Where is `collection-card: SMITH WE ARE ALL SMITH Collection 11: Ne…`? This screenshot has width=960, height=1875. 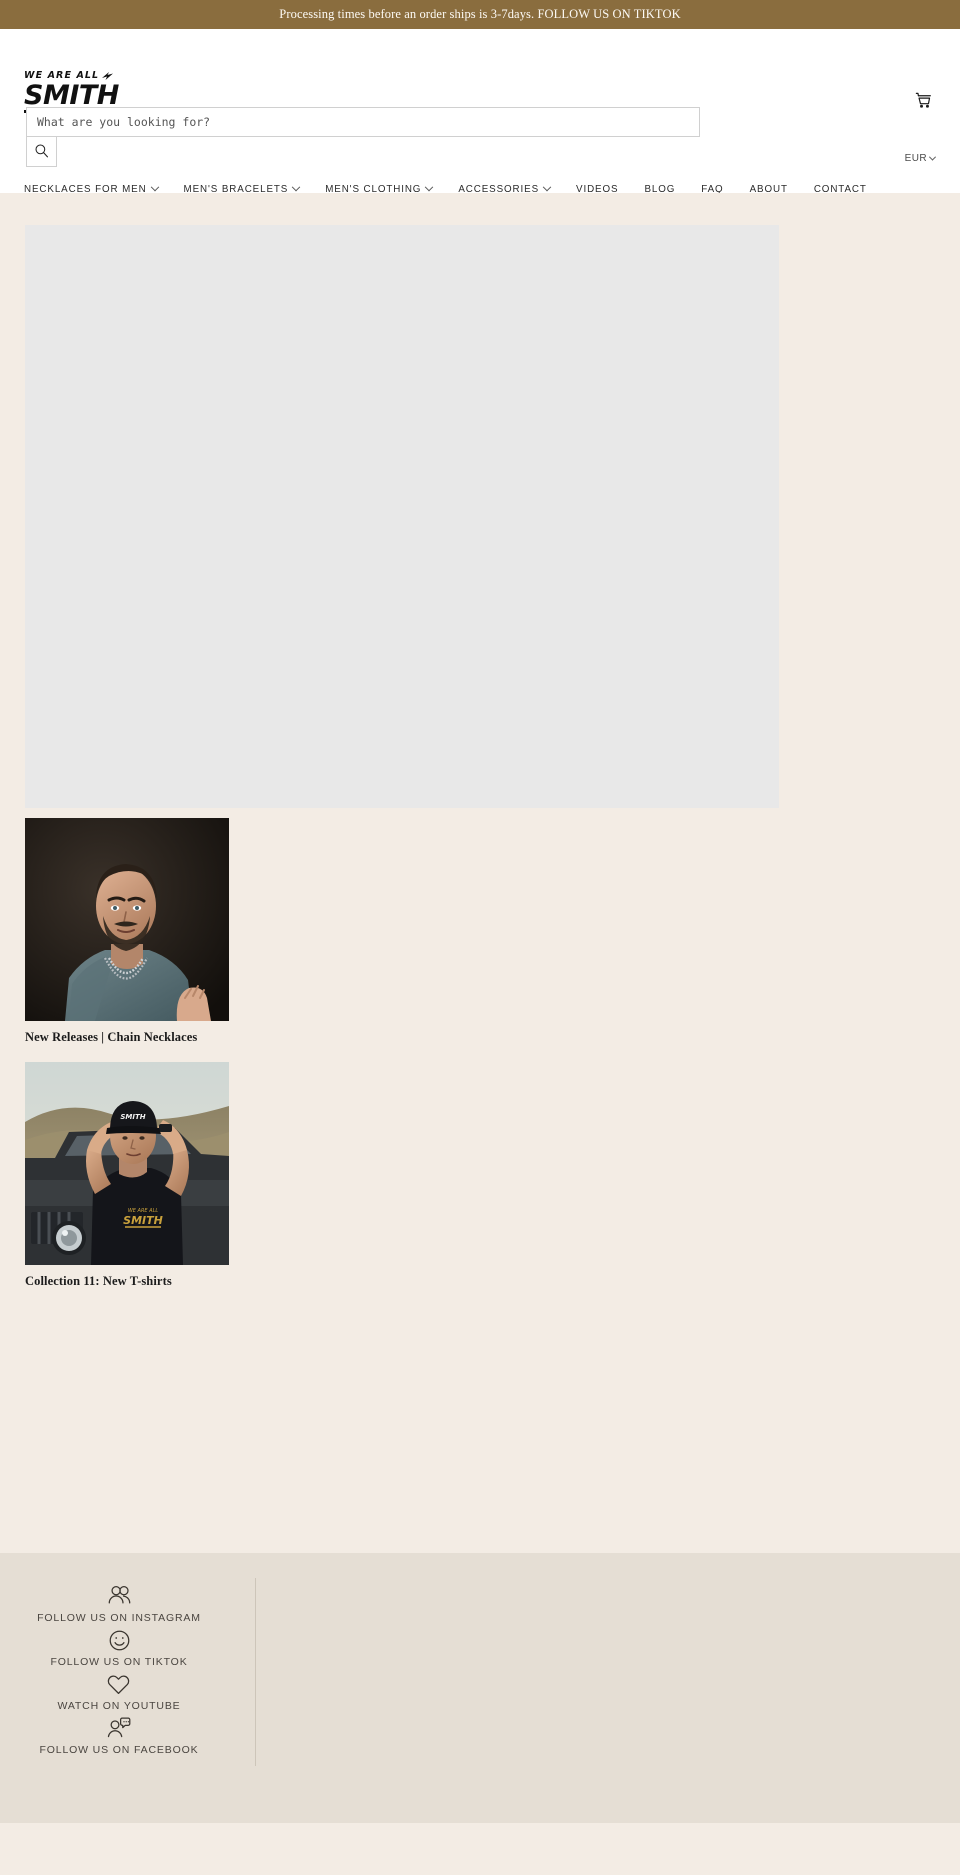 collection-card: SMITH WE ARE ALL SMITH Collection 11: Ne… is located at coordinates (127, 1175).